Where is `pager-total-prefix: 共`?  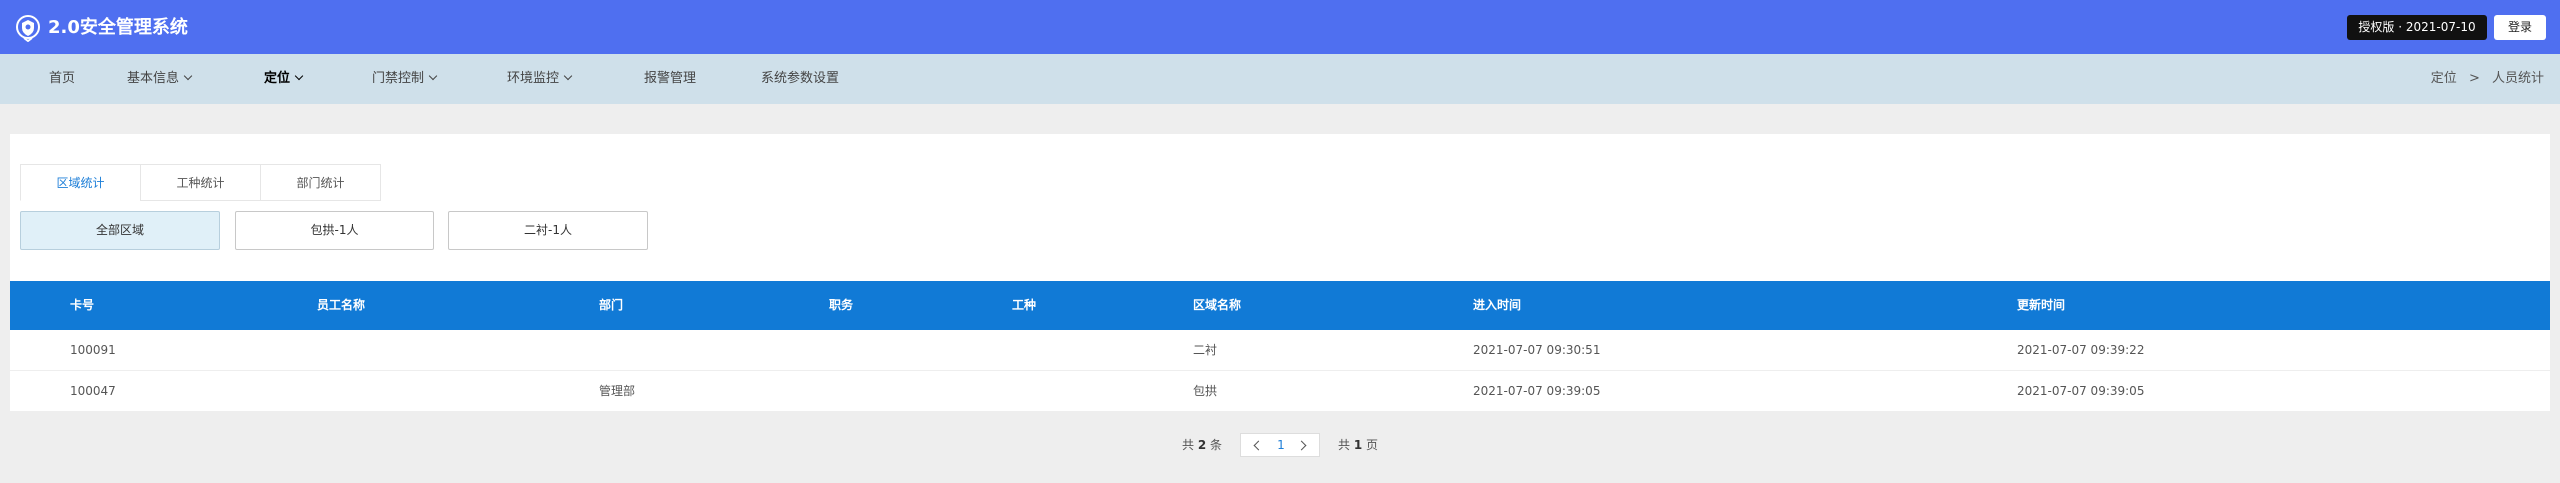 pager-total-prefix: 共 is located at coordinates (1188, 445).